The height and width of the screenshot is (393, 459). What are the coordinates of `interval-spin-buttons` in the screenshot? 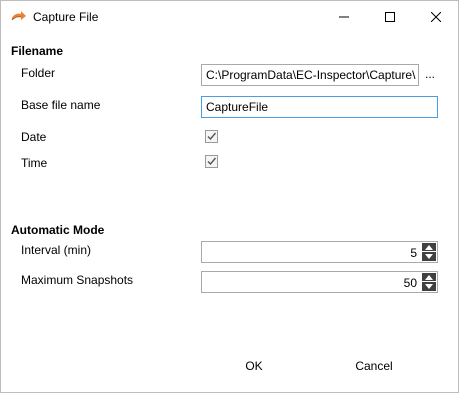 It's located at (429, 252).